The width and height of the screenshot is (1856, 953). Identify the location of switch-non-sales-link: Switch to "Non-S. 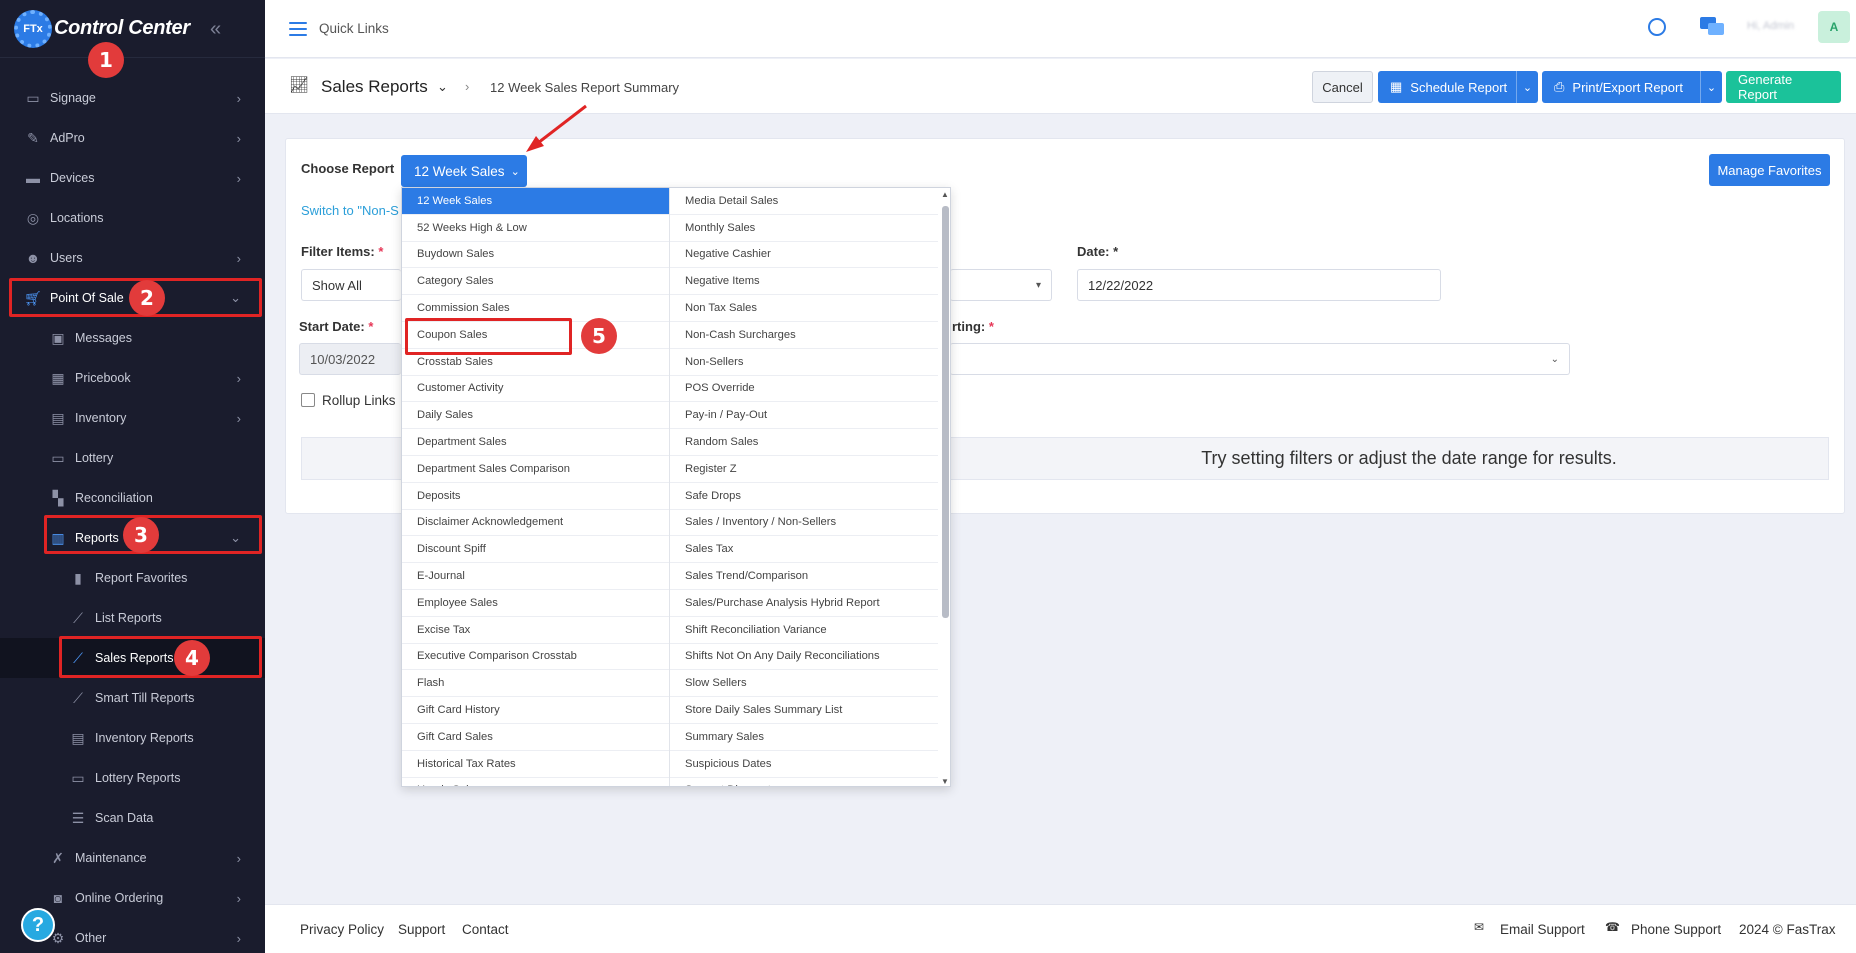
(350, 210).